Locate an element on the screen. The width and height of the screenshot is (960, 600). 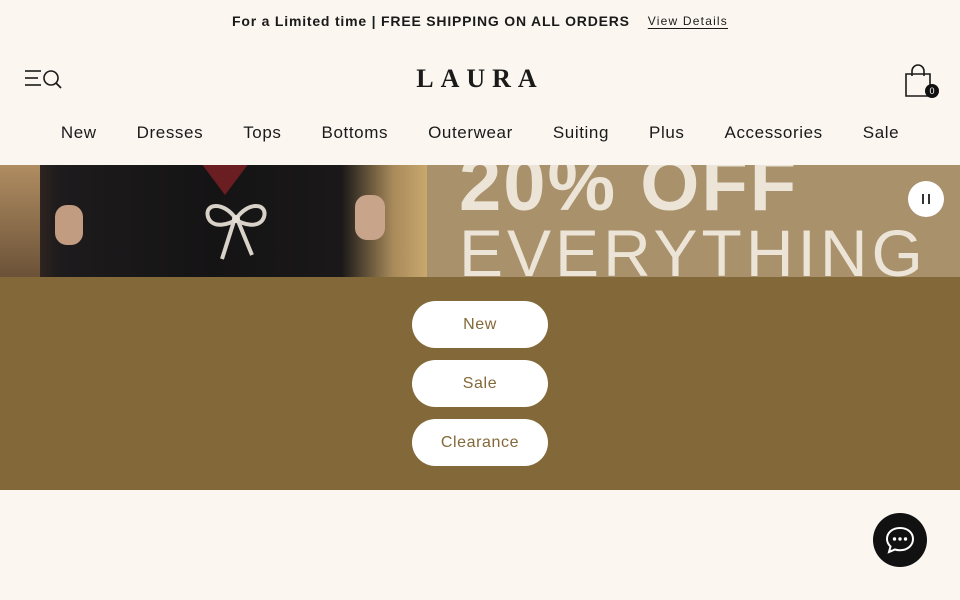
cta-new-button: New is located at coordinates (480, 324).